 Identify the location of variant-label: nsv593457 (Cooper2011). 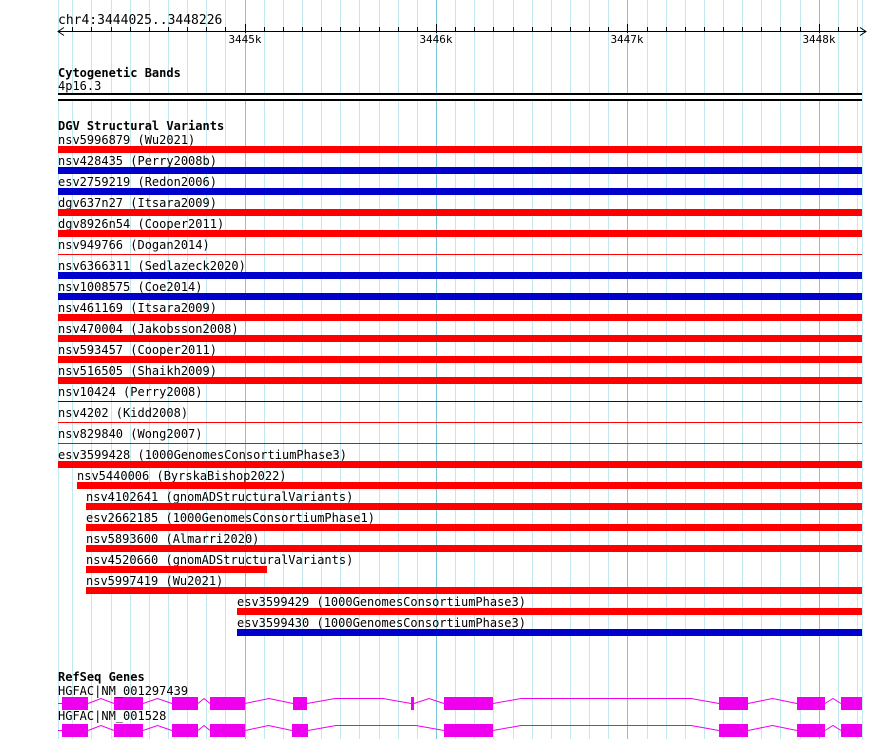
(137, 350).